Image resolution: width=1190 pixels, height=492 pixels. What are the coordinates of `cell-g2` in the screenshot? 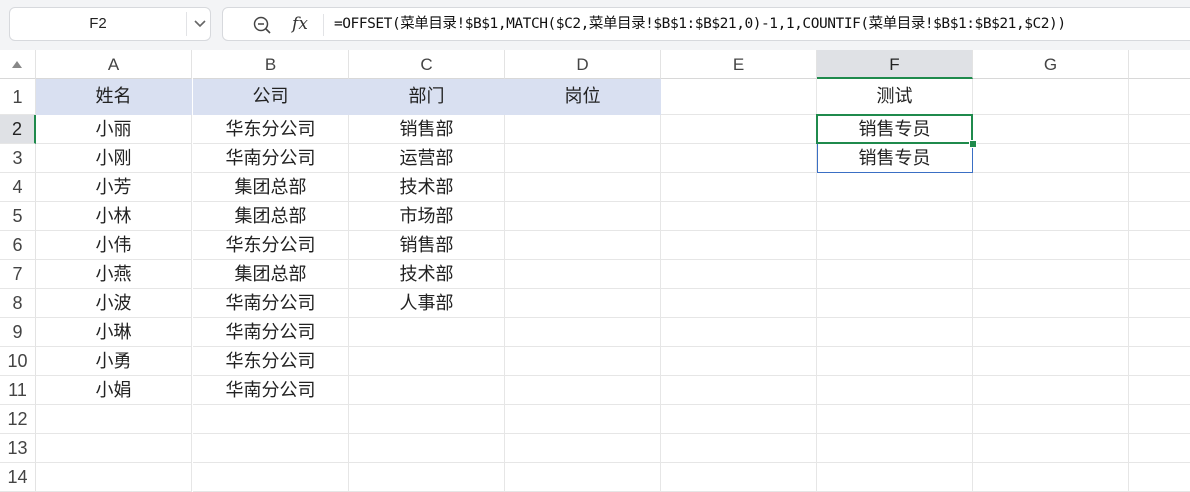 It's located at (1051, 129).